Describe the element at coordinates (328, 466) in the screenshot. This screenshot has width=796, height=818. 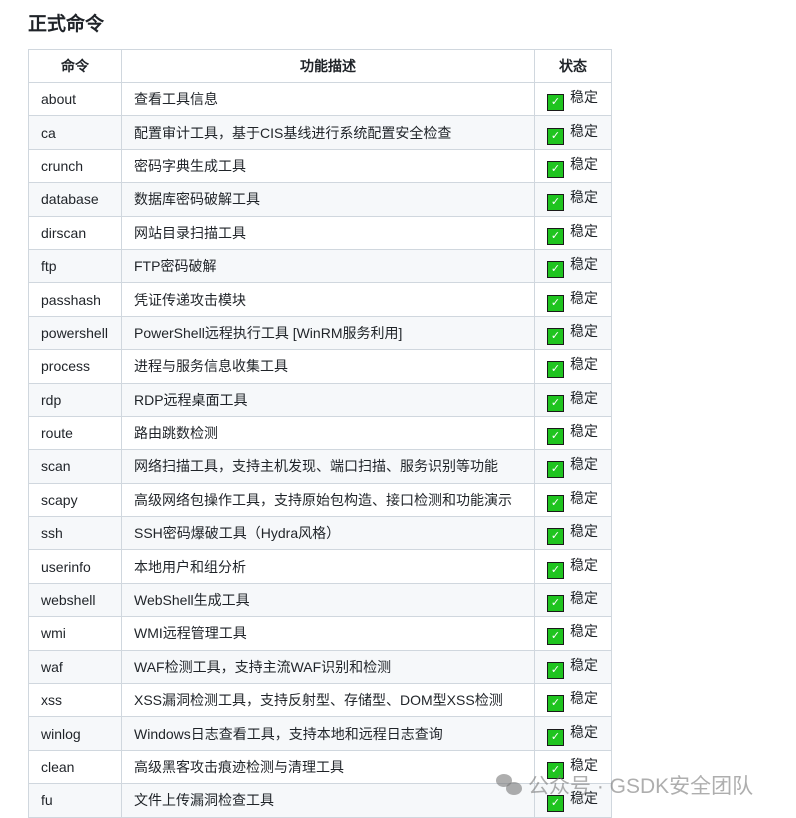
I see `description-cell: 网络扫描工具，支持主机发现、端口扫描、服务识别等功能` at that location.